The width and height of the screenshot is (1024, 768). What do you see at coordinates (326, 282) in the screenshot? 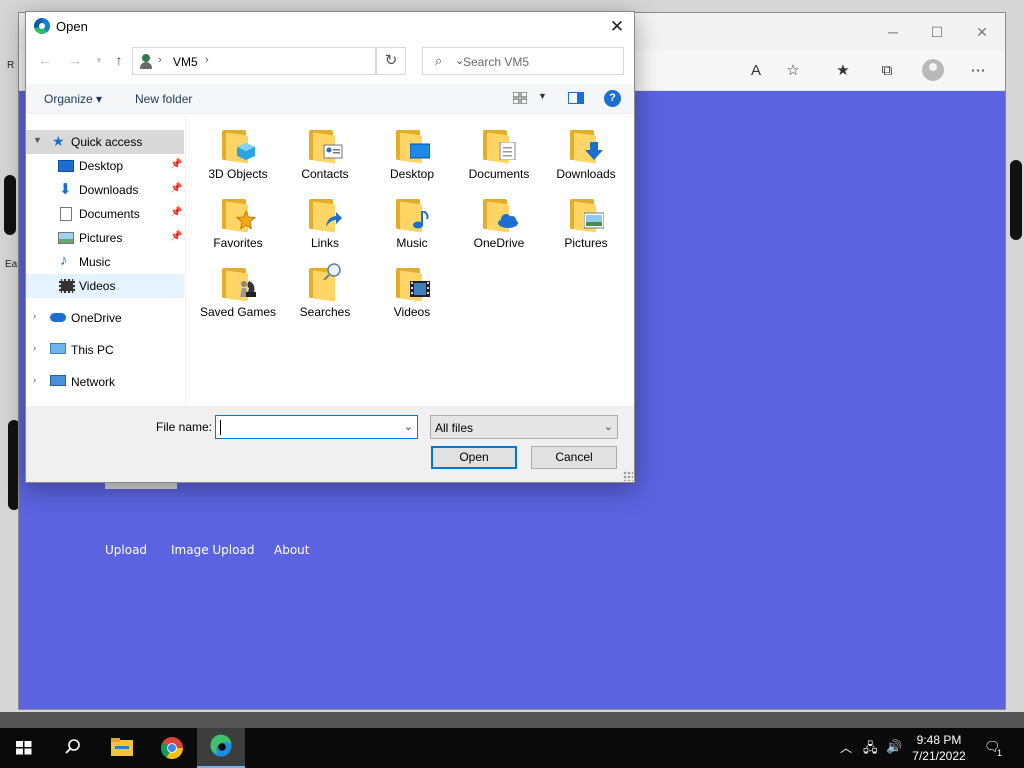
I see `searches-folder-icon` at bounding box center [326, 282].